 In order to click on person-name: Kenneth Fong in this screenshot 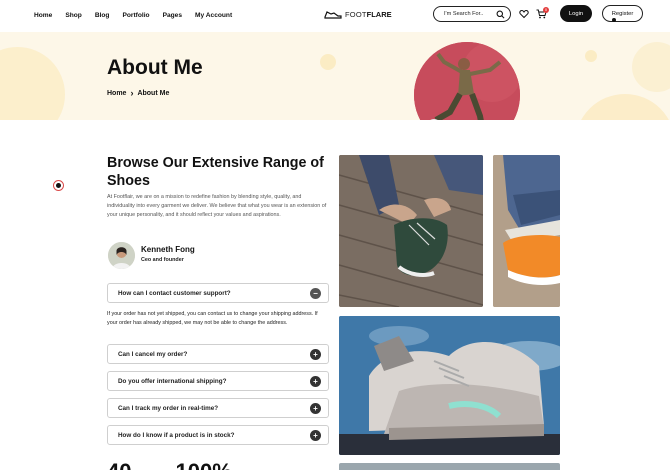, I will do `click(168, 249)`.